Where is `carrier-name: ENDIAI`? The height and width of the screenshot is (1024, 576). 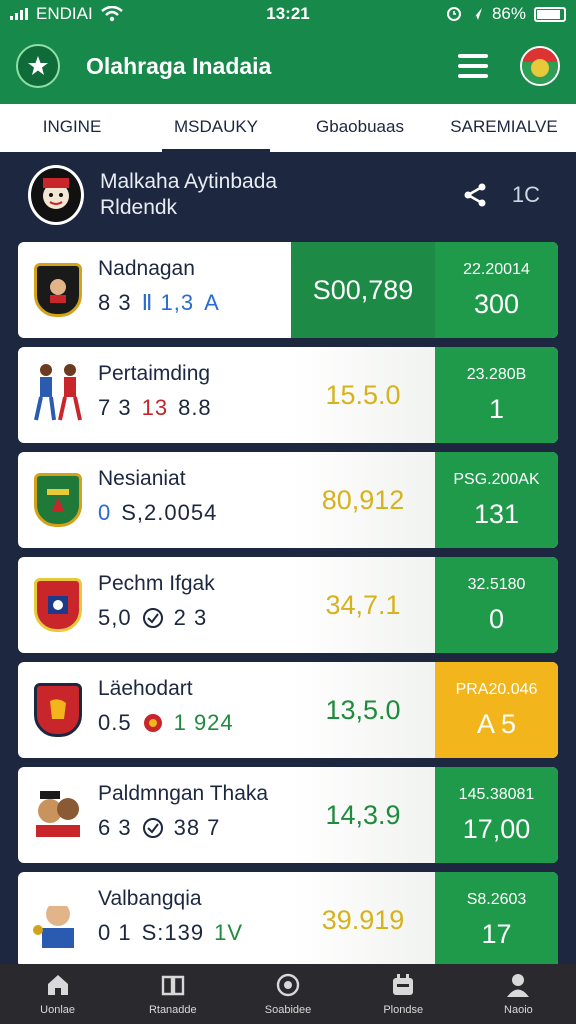 carrier-name: ENDIAI is located at coordinates (64, 13).